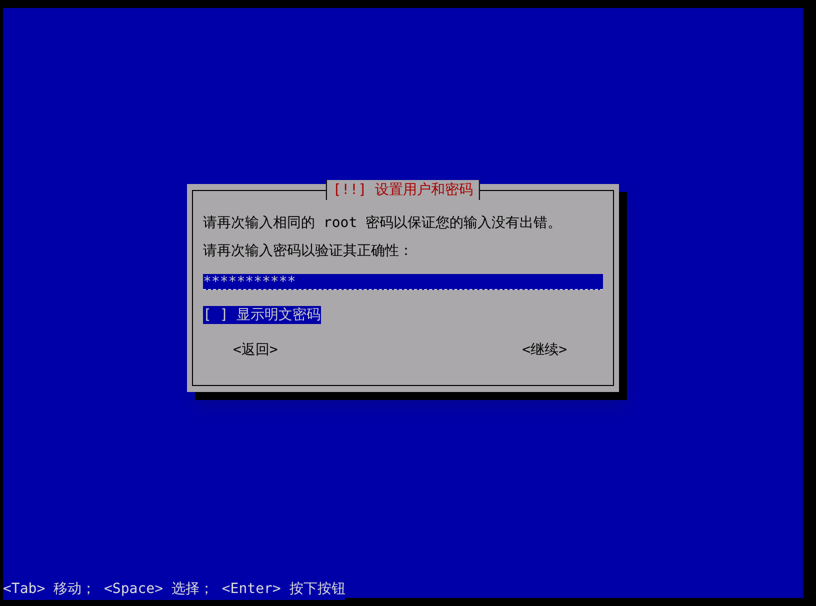 Image resolution: width=816 pixels, height=606 pixels. Describe the element at coordinates (403, 282) in the screenshot. I see `password-field: ***********` at that location.